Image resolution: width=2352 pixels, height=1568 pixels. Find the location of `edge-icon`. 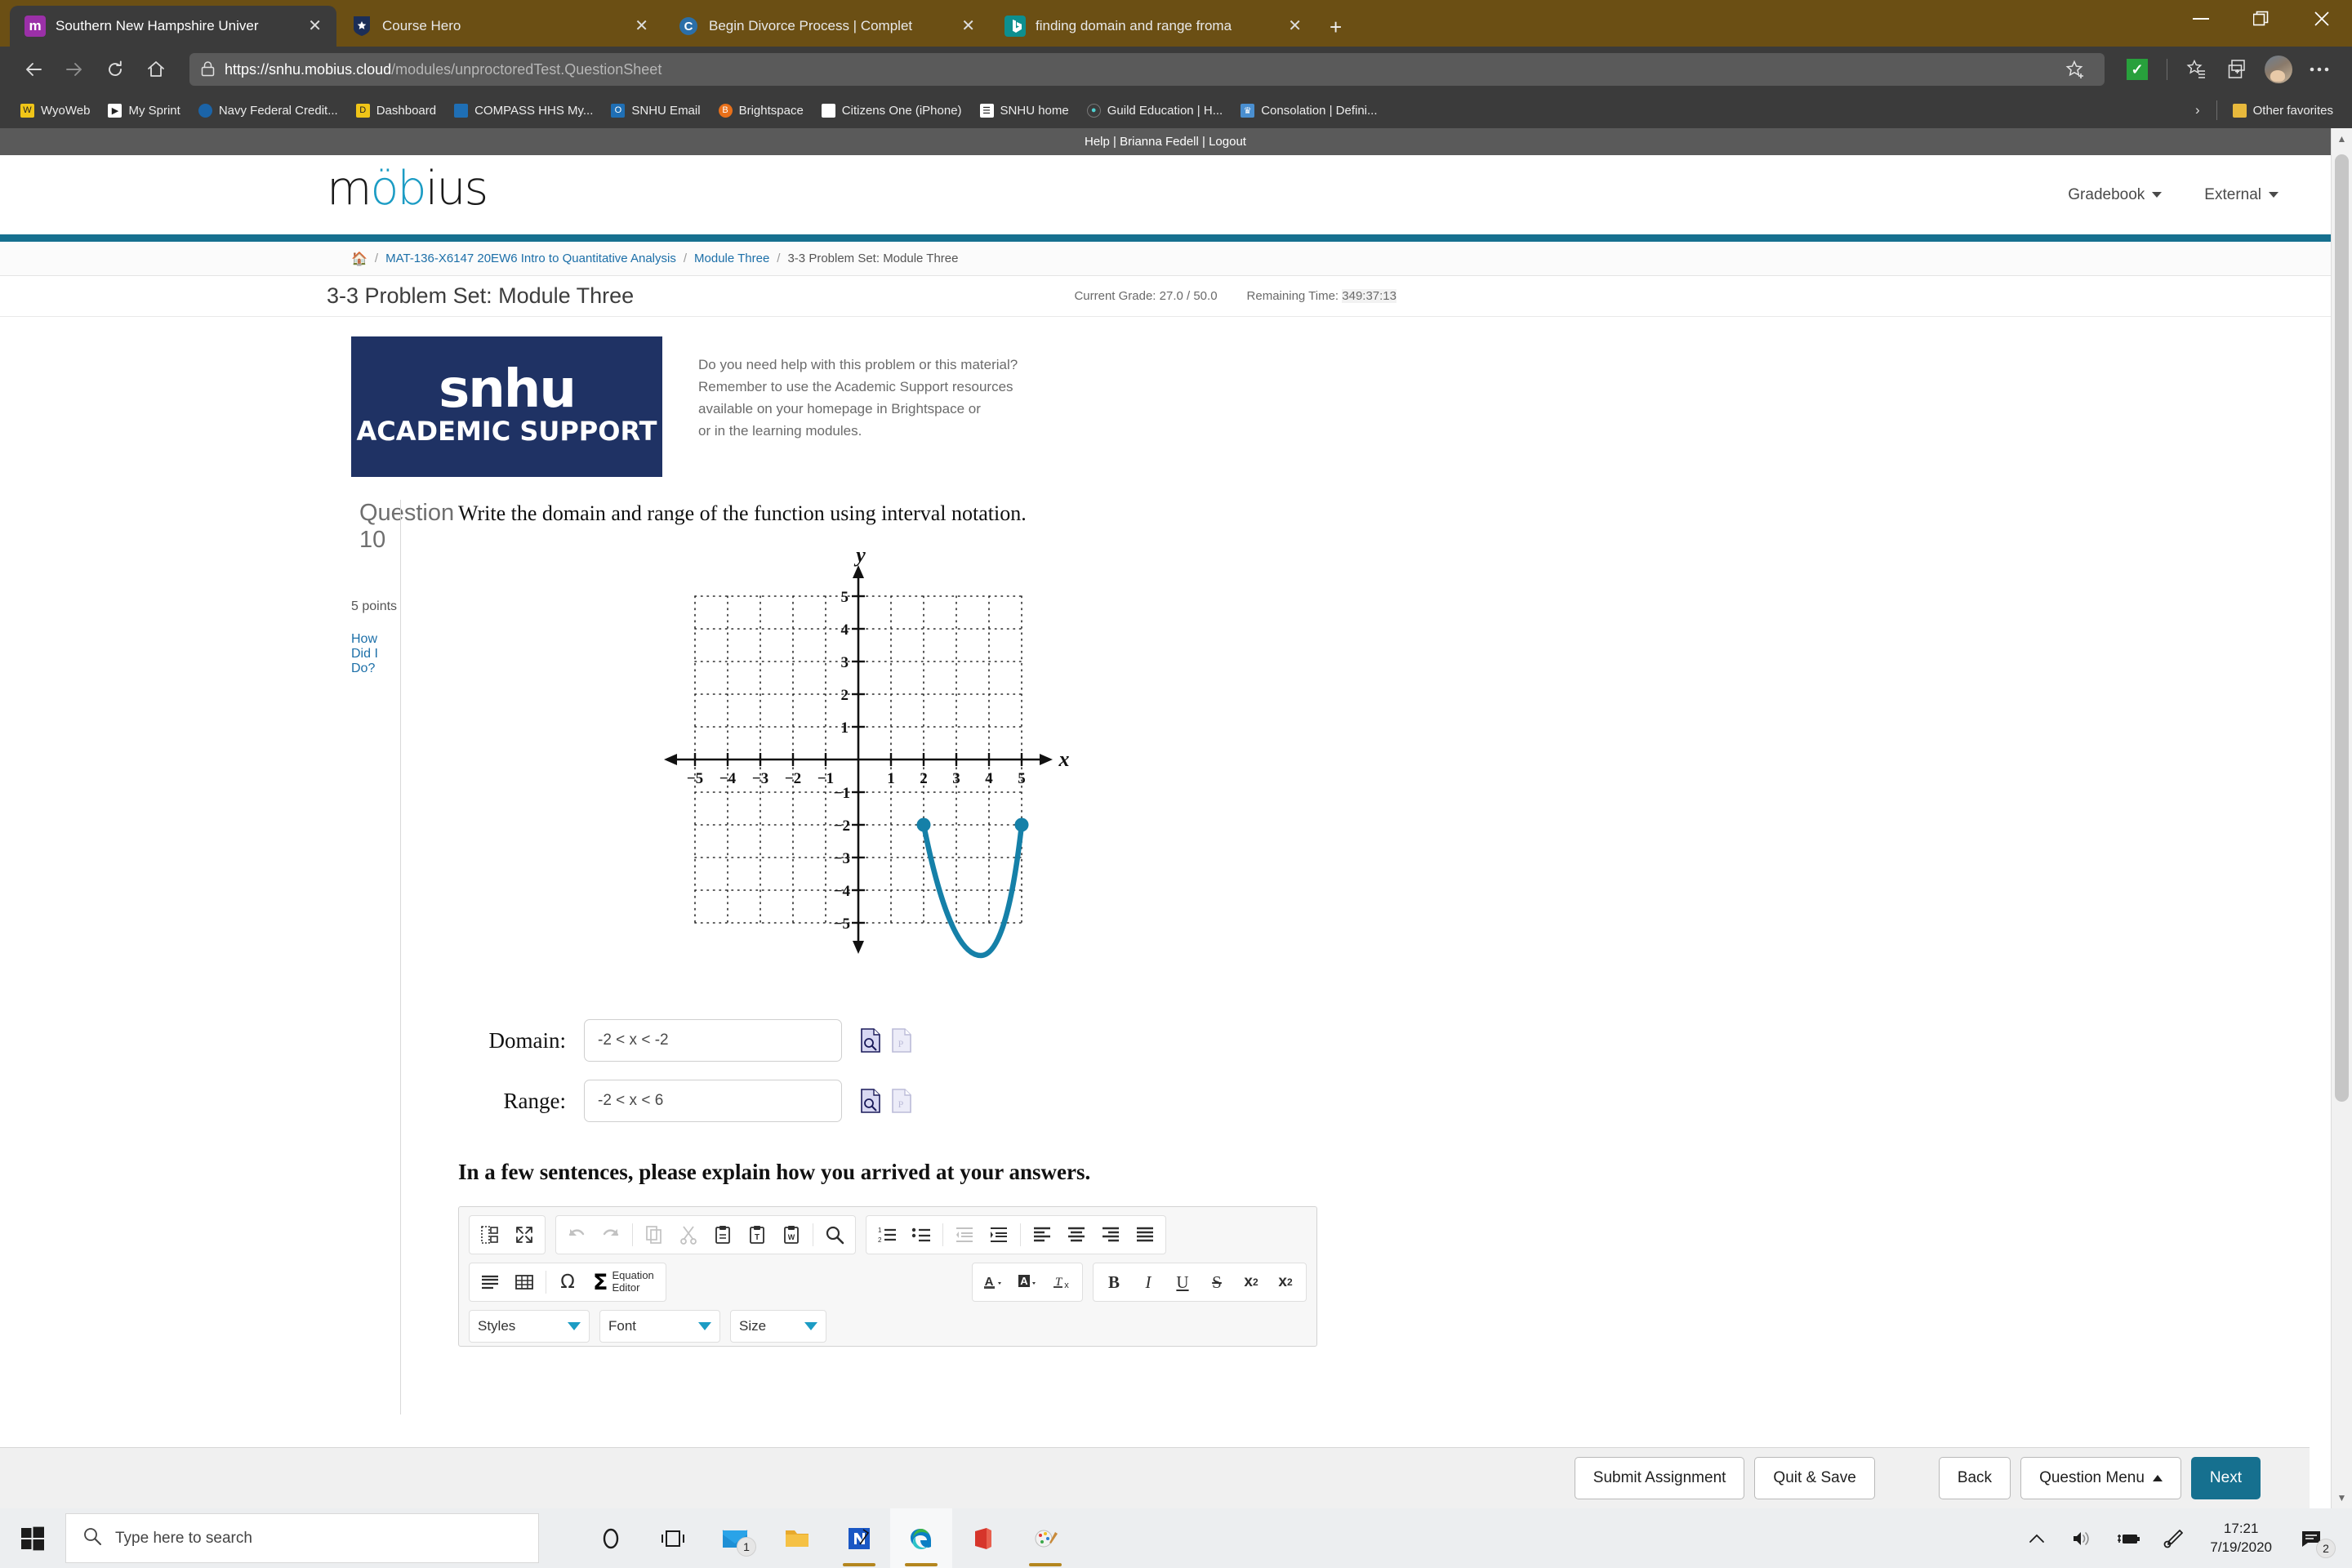

edge-icon is located at coordinates (921, 1538).